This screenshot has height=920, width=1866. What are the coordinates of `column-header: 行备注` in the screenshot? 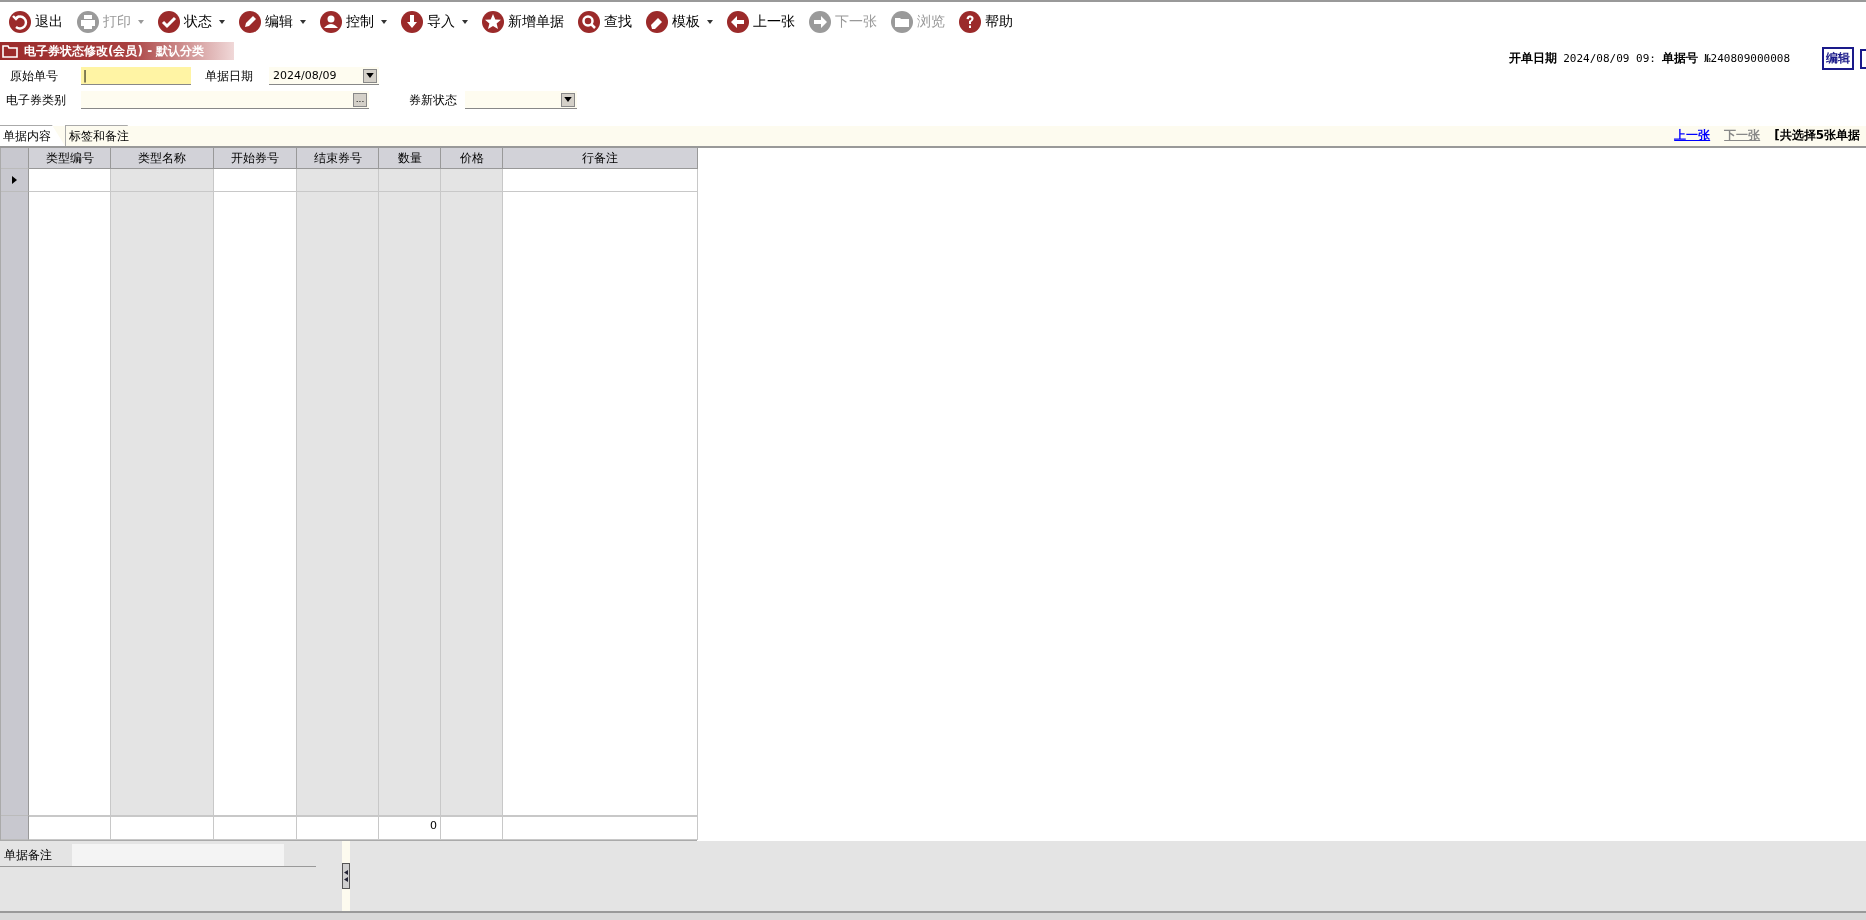 It's located at (600, 158).